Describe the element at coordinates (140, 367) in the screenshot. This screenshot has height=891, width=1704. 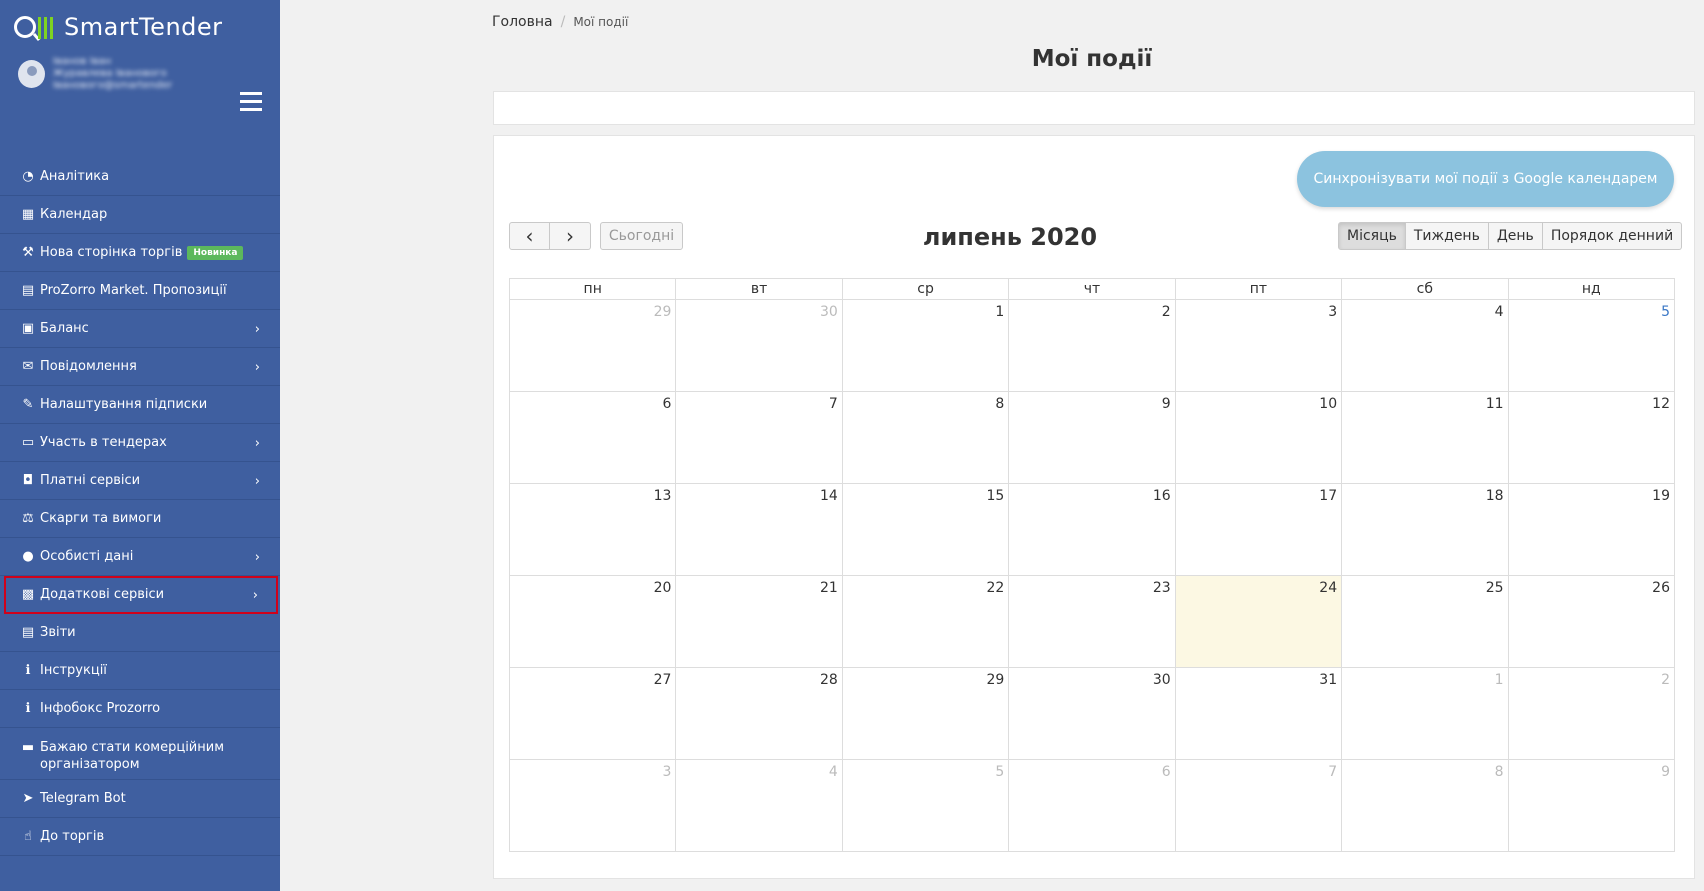
I see `sidebar-item-5: ✉ Повідомлення ›` at that location.